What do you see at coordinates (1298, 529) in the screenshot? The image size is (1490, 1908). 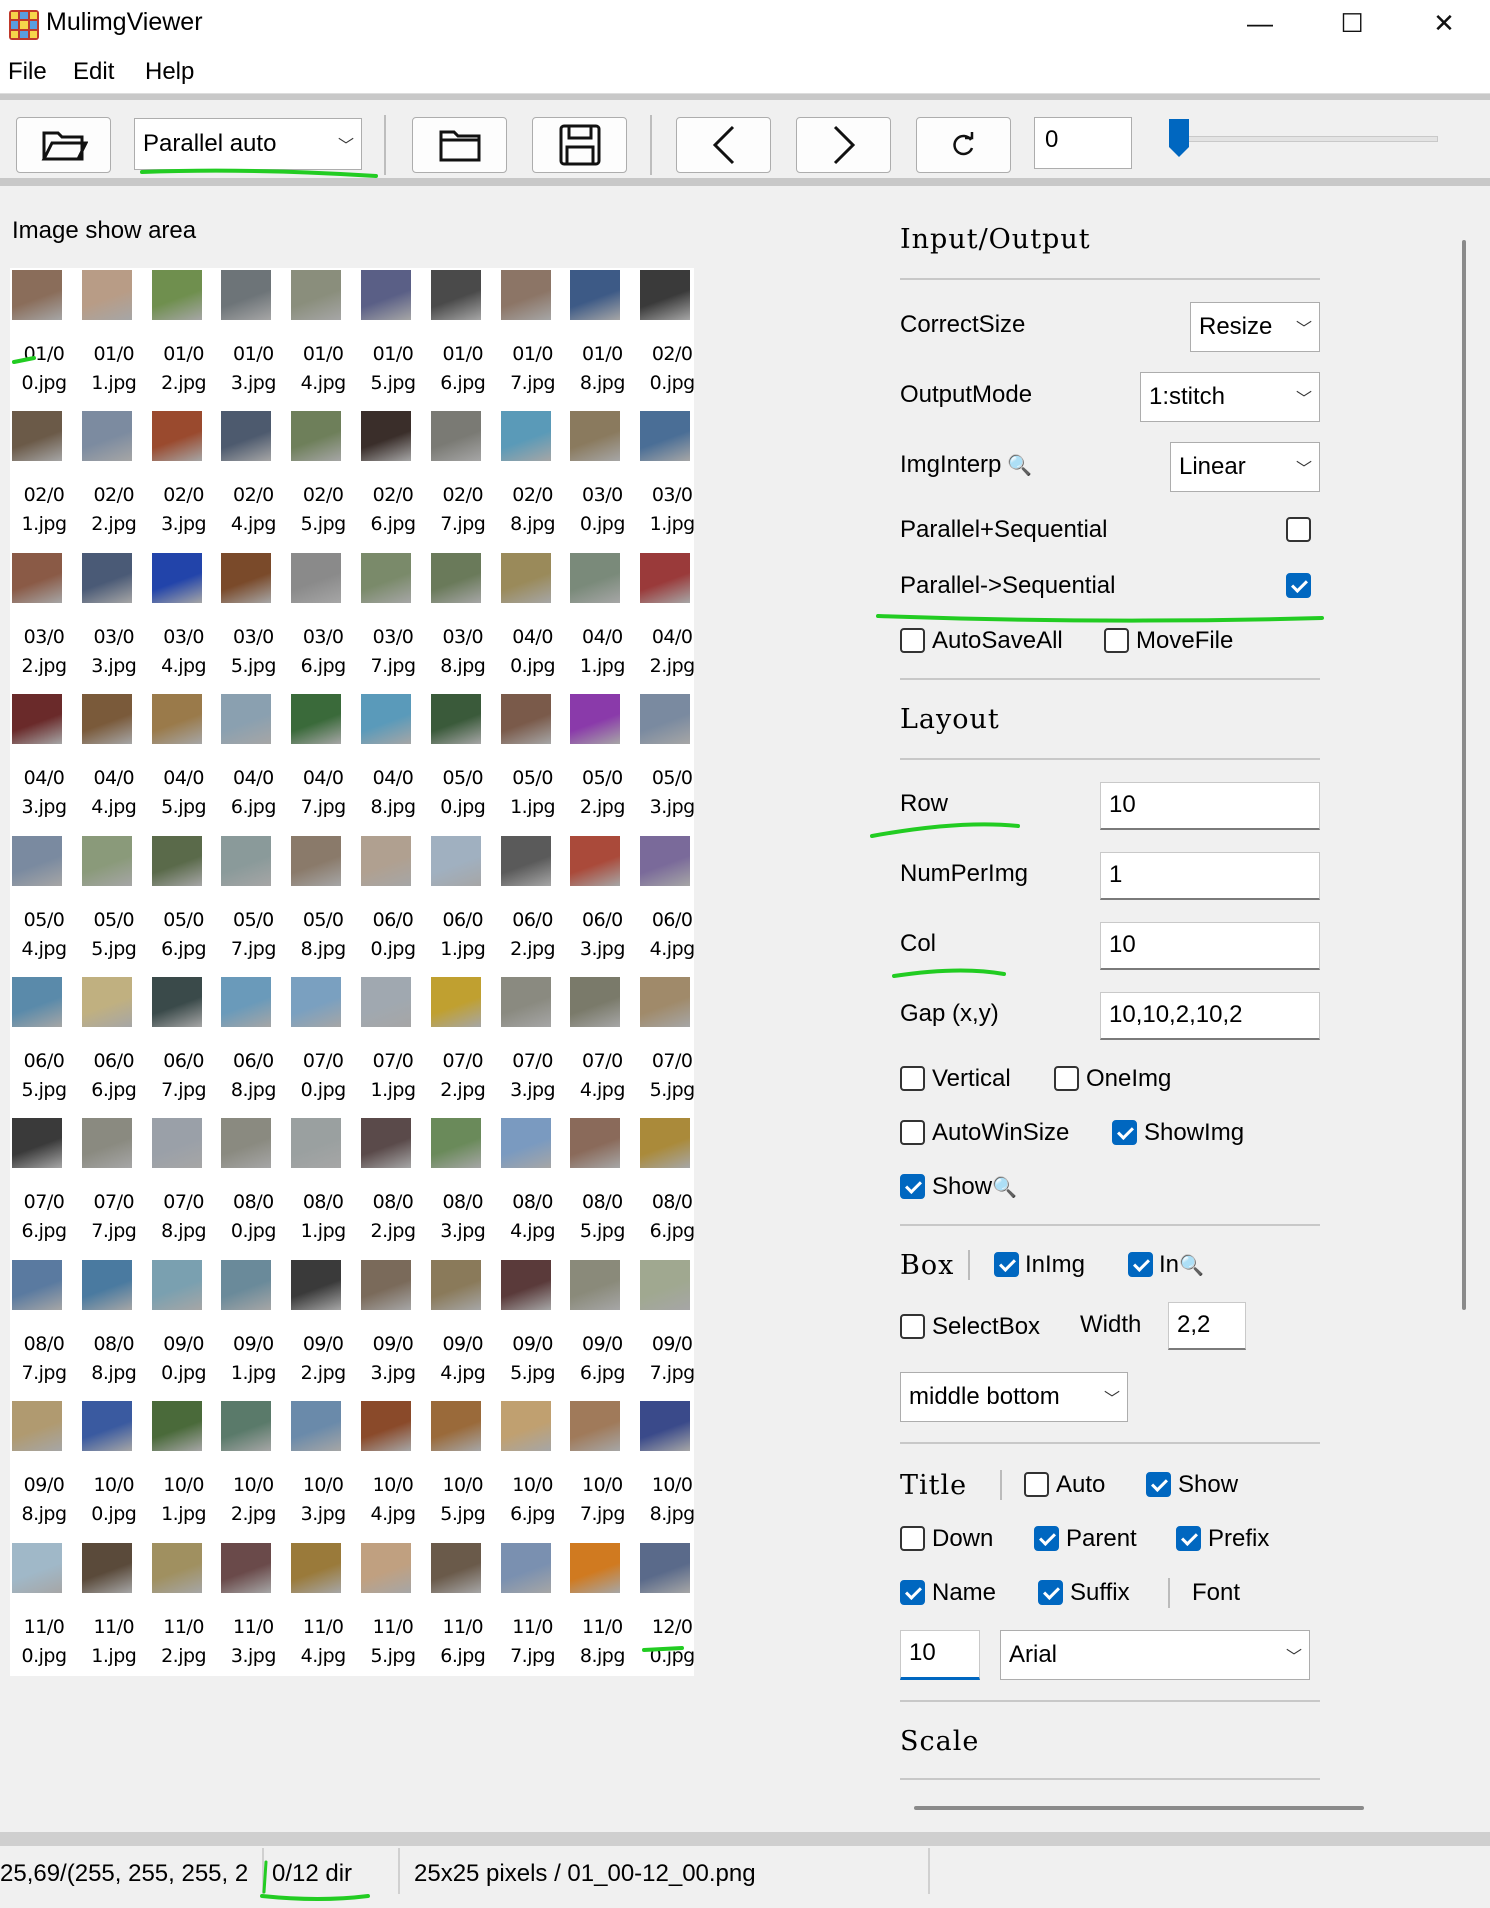 I see `par-seq-checkbox` at bounding box center [1298, 529].